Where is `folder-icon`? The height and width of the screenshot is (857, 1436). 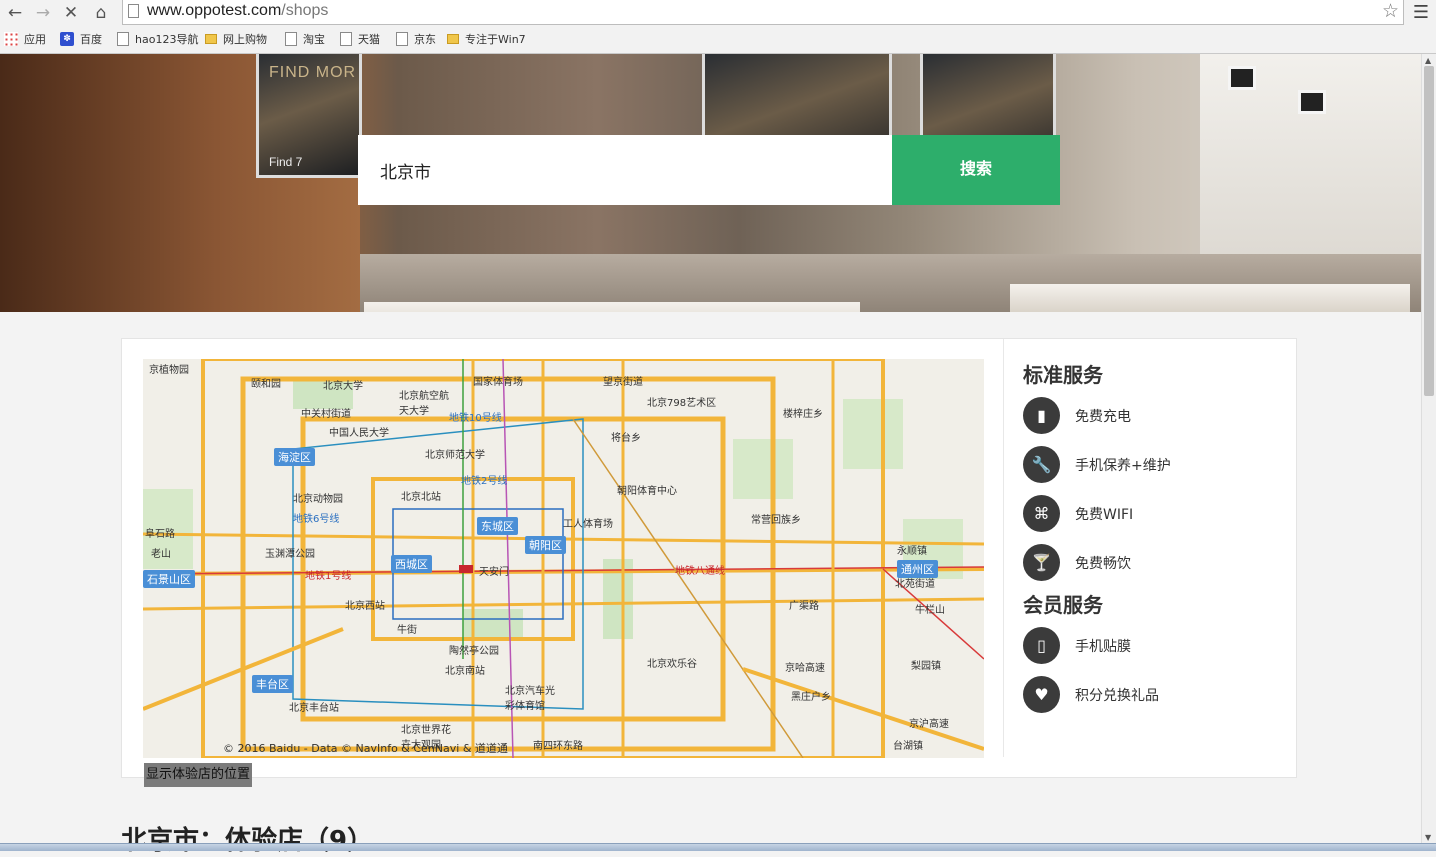 folder-icon is located at coordinates (211, 39).